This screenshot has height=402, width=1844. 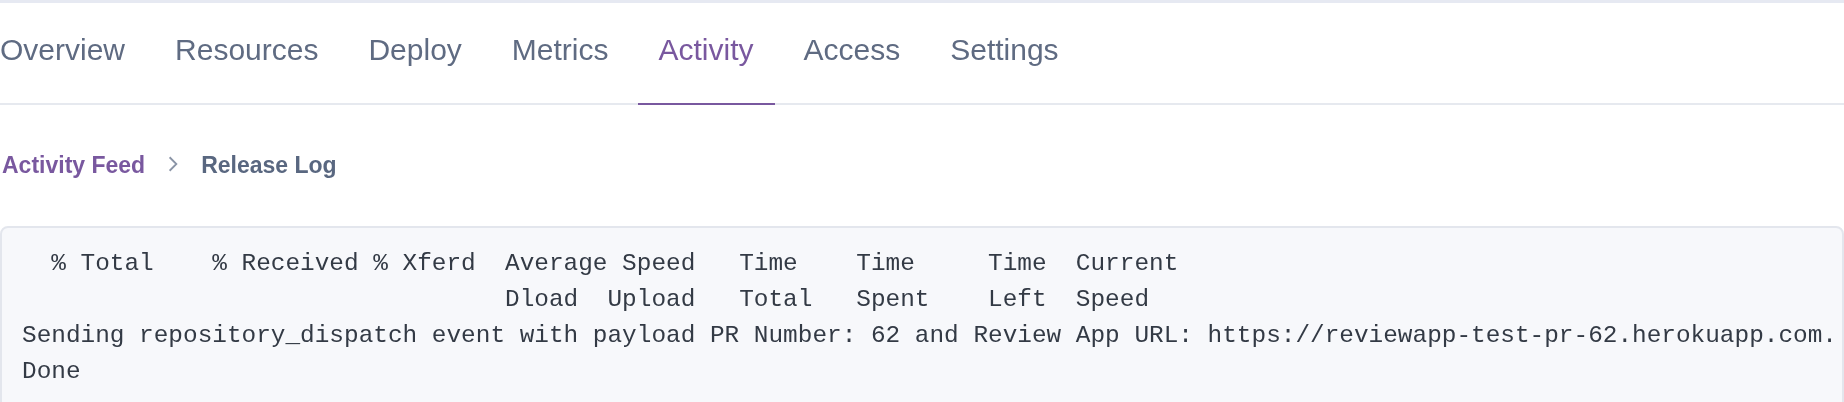 I want to click on nav-tab: Settings, so click(x=1004, y=54).